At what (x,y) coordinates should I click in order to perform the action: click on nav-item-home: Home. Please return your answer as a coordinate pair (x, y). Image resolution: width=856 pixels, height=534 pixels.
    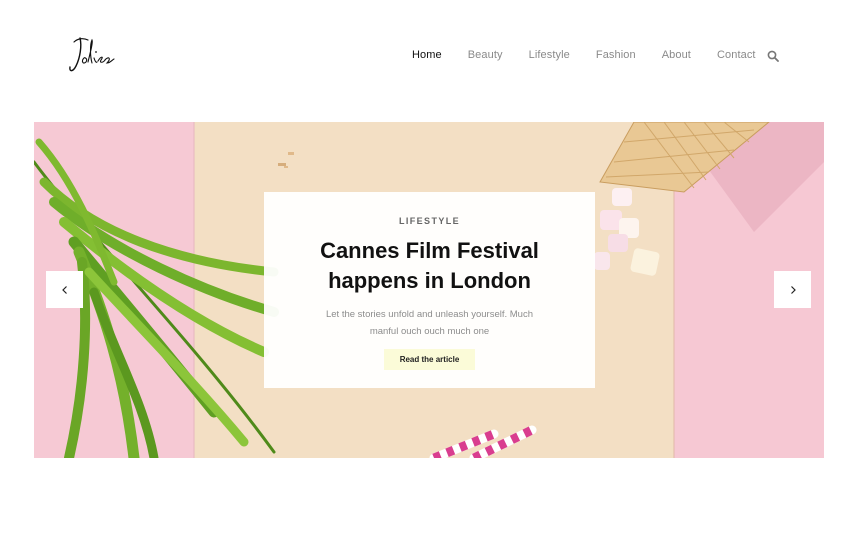
    Looking at the image, I should click on (427, 55).